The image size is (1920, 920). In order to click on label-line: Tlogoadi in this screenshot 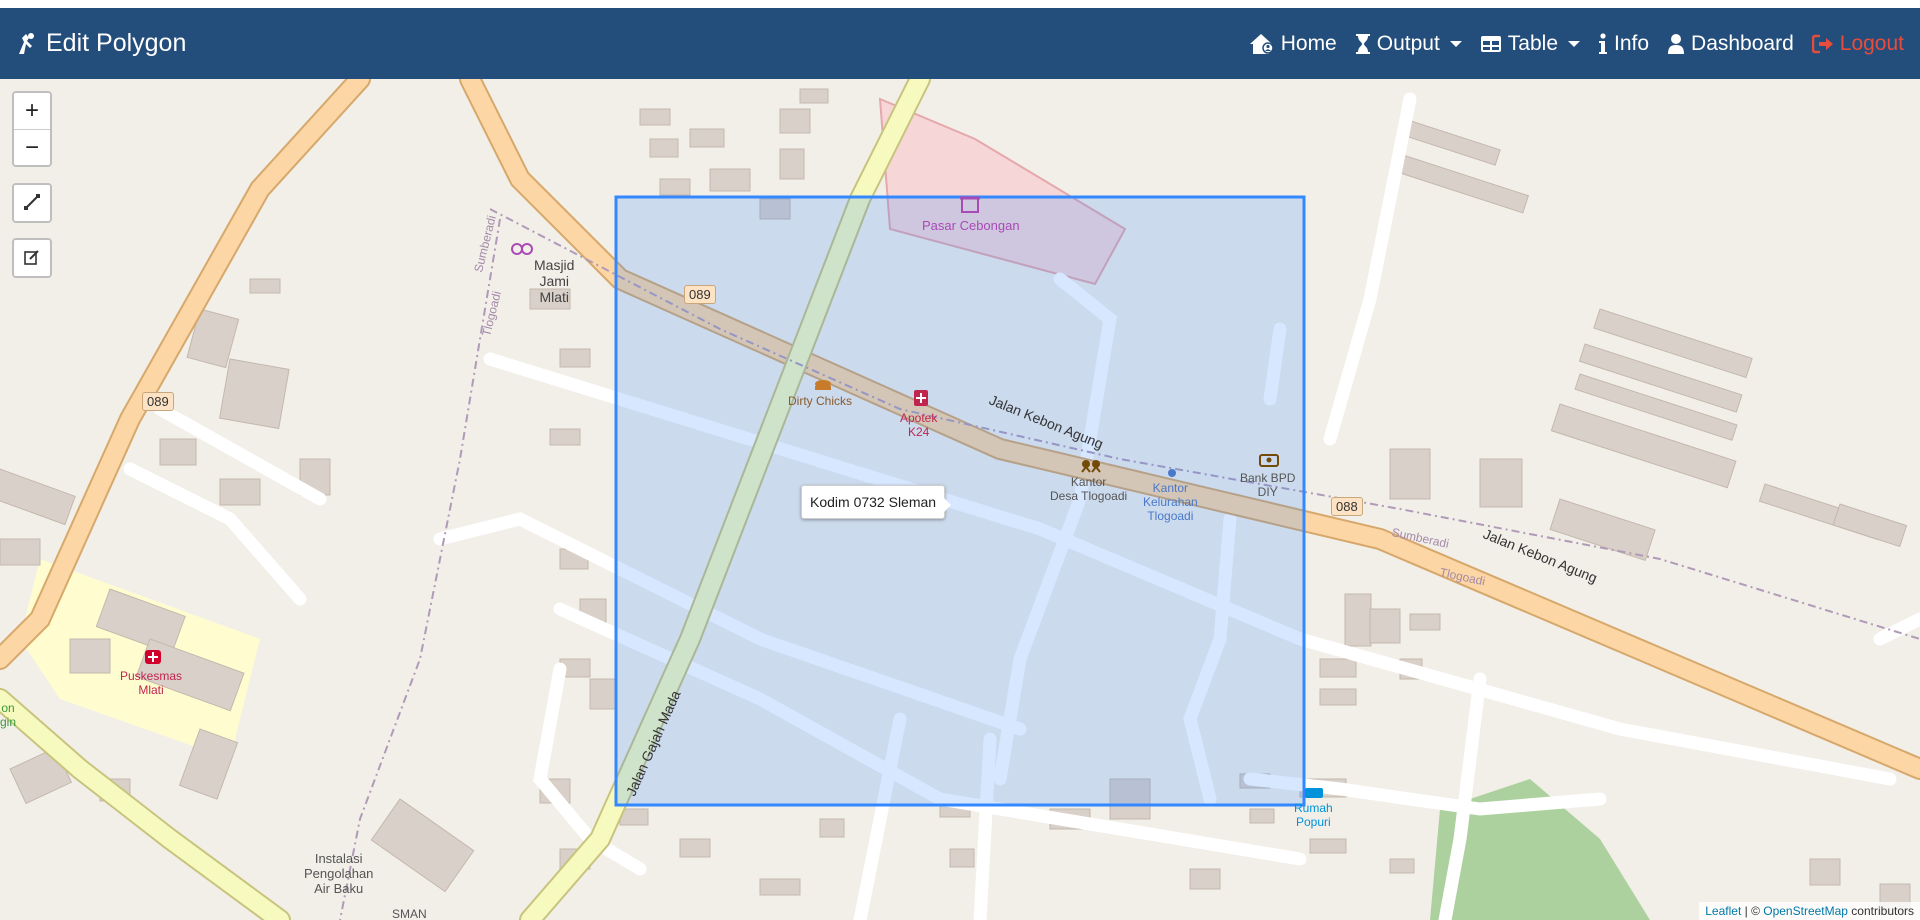, I will do `click(1170, 516)`.